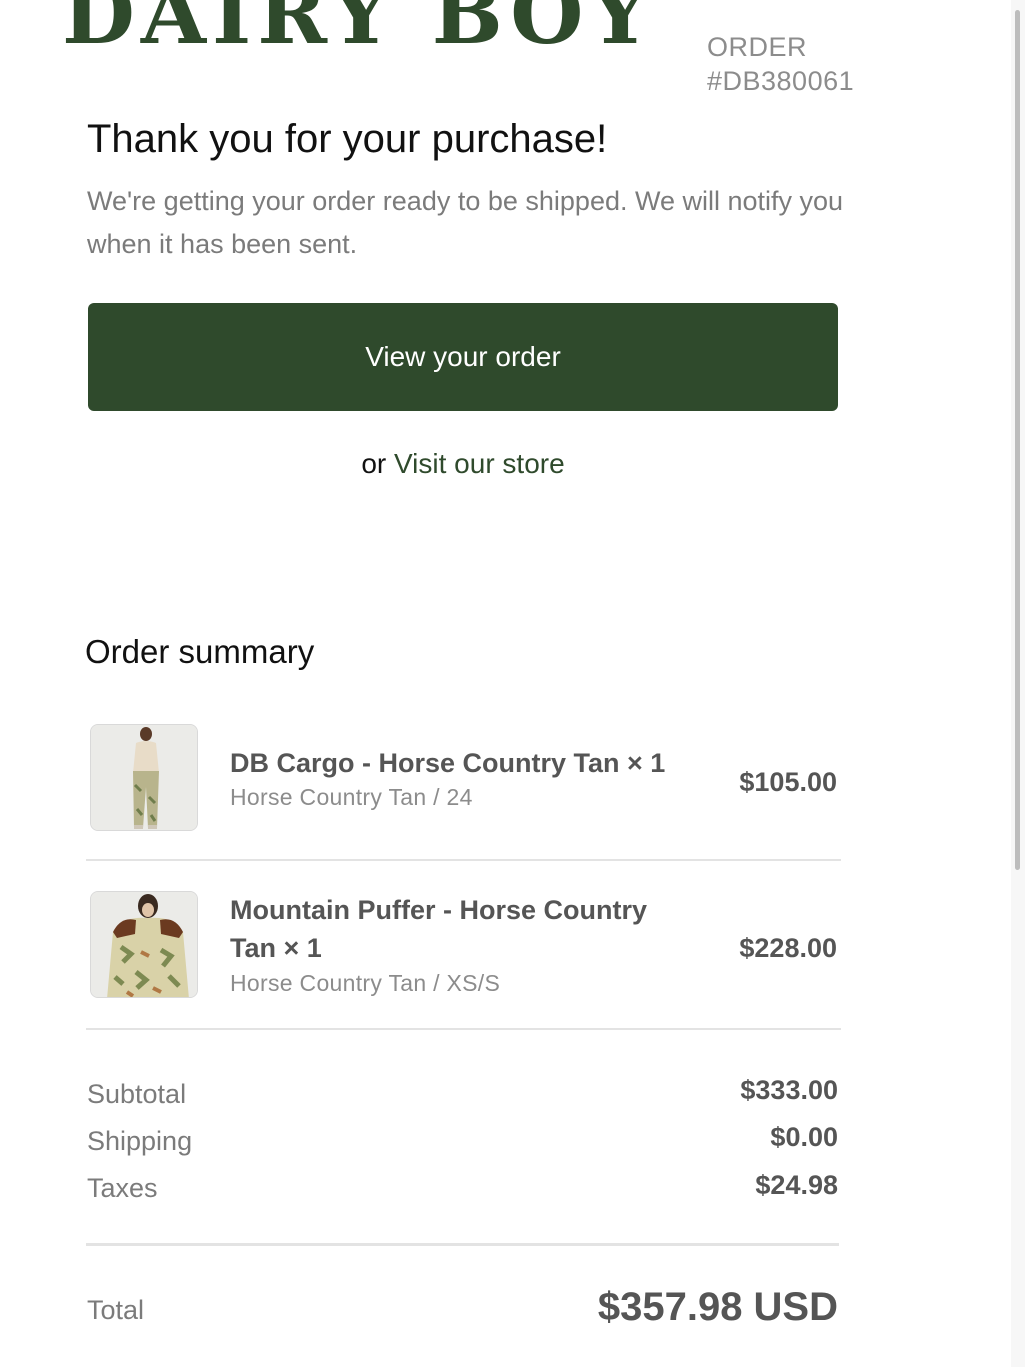 This screenshot has height=1367, width=1025. What do you see at coordinates (757, 47) in the screenshot?
I see `order-label: ORDER` at bounding box center [757, 47].